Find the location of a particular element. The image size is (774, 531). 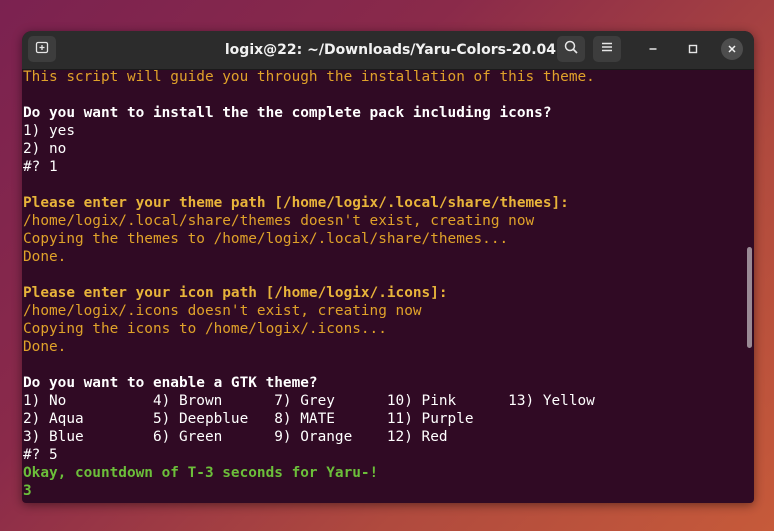

terminal-line: 2) no is located at coordinates (45, 149).